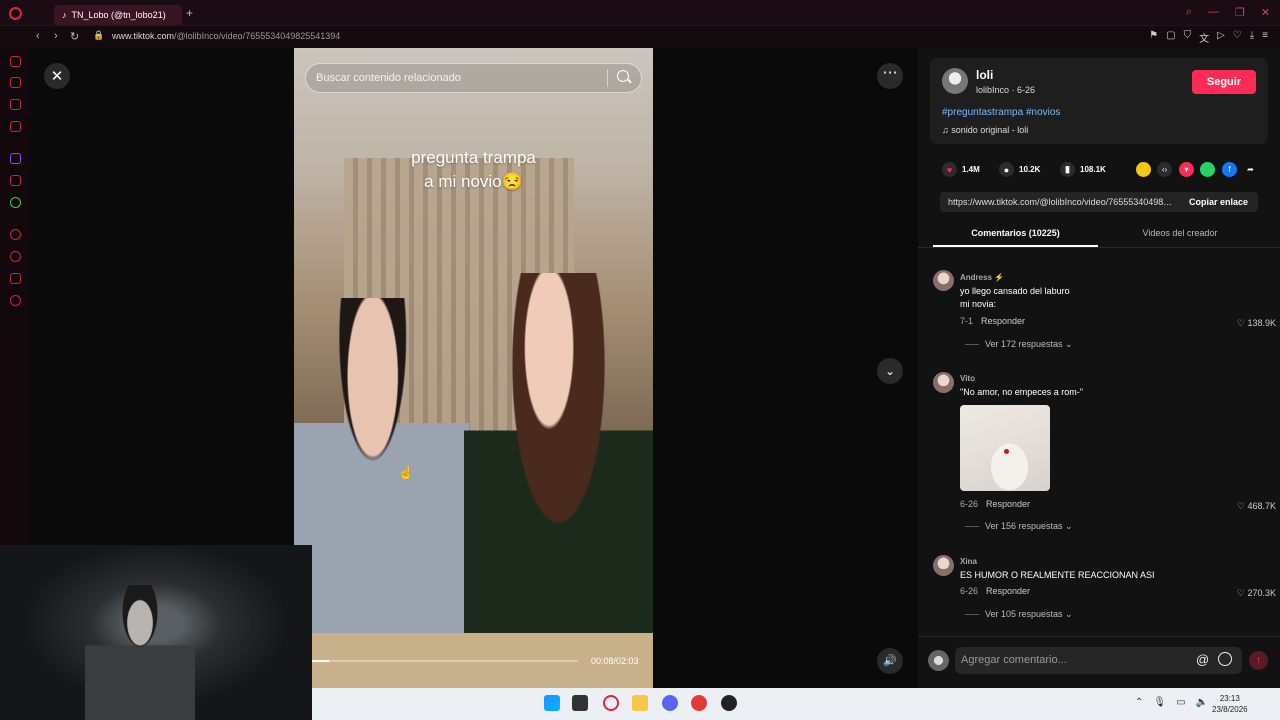 The width and height of the screenshot is (1280, 720). I want to click on comment-meta: 6-26 Responder, so click(995, 591).